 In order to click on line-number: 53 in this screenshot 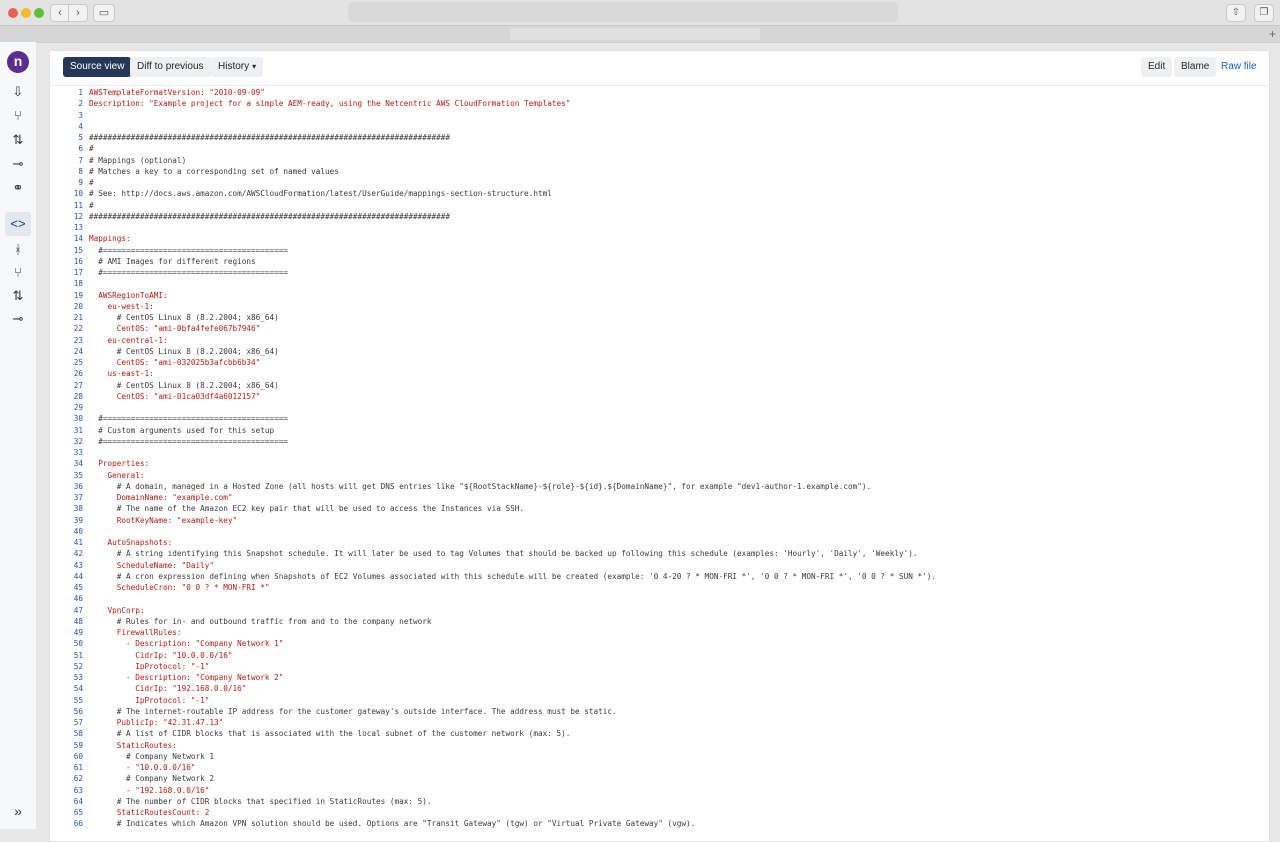, I will do `click(66, 677)`.